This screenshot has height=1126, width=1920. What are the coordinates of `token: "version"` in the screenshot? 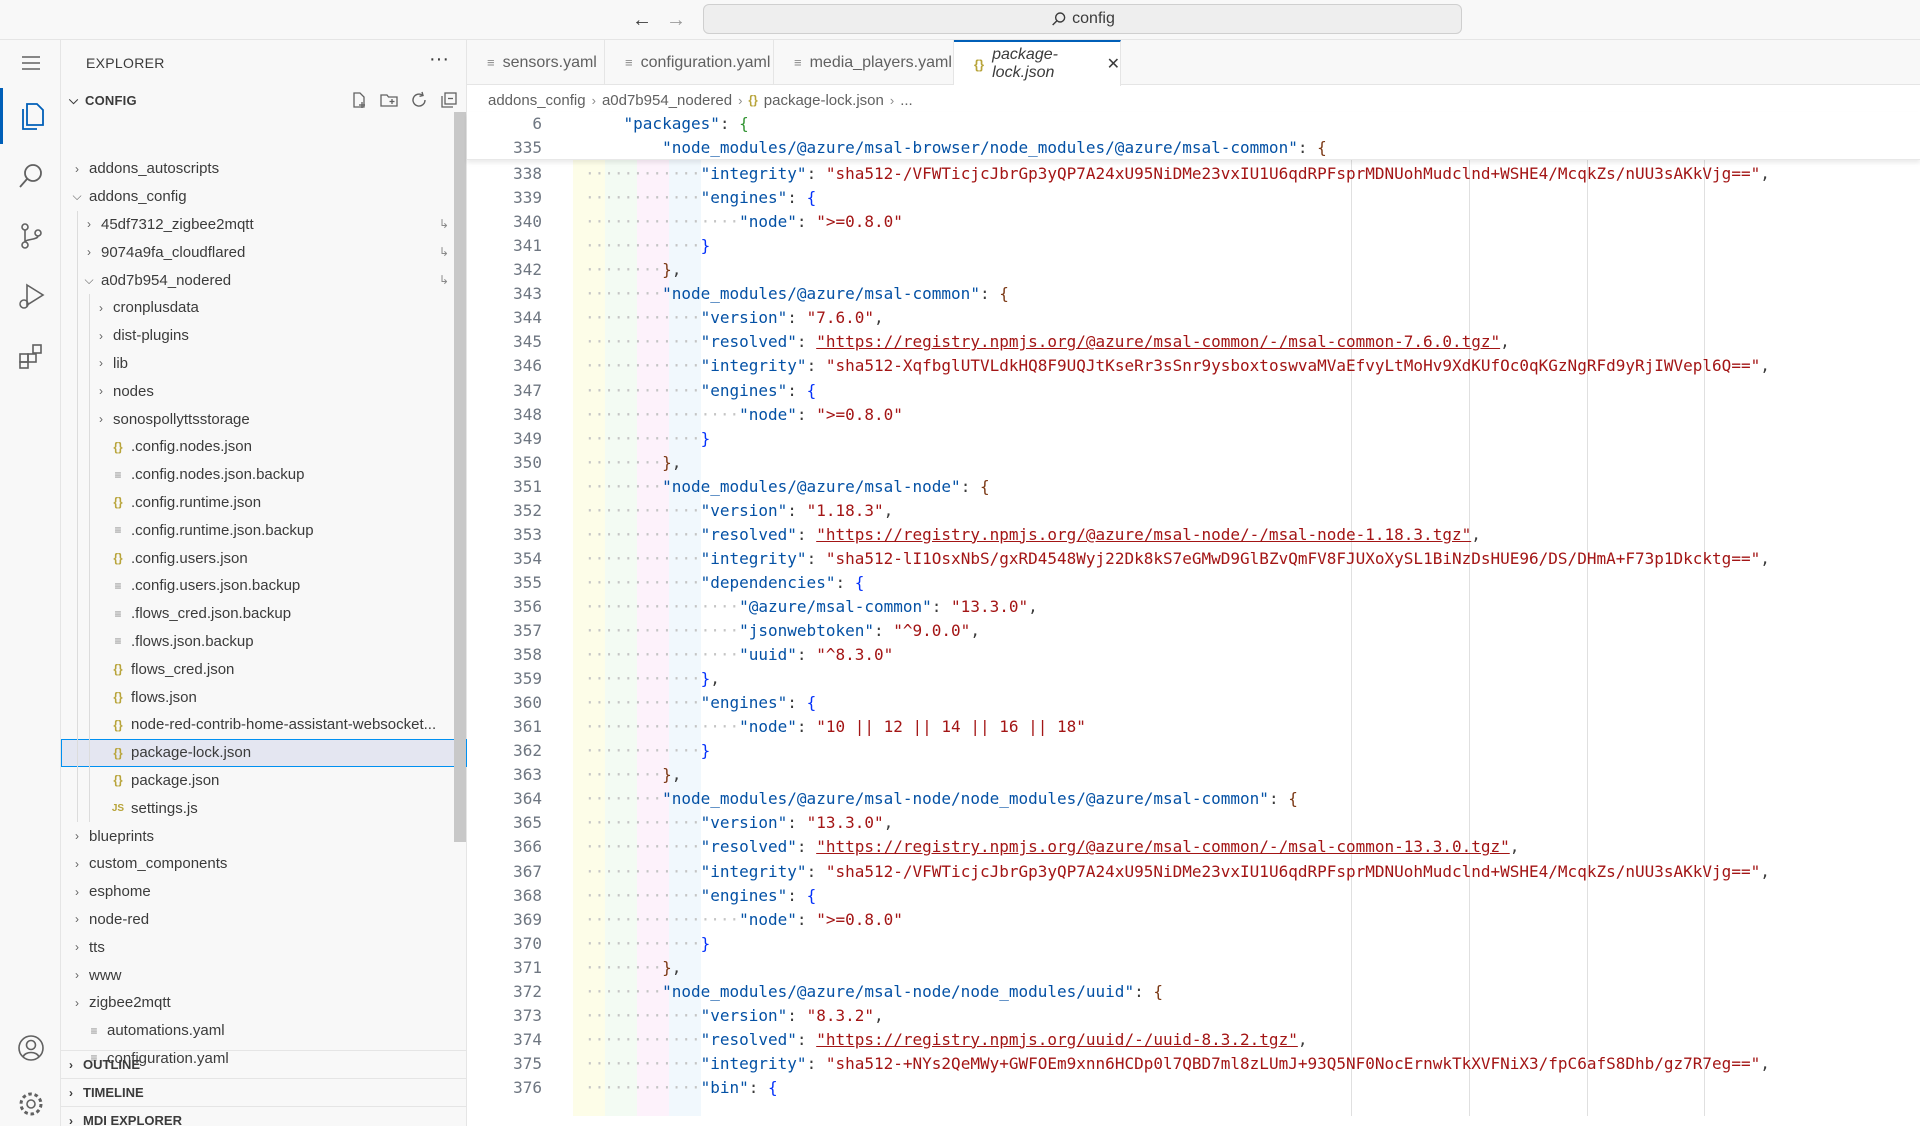 It's located at (744, 318).